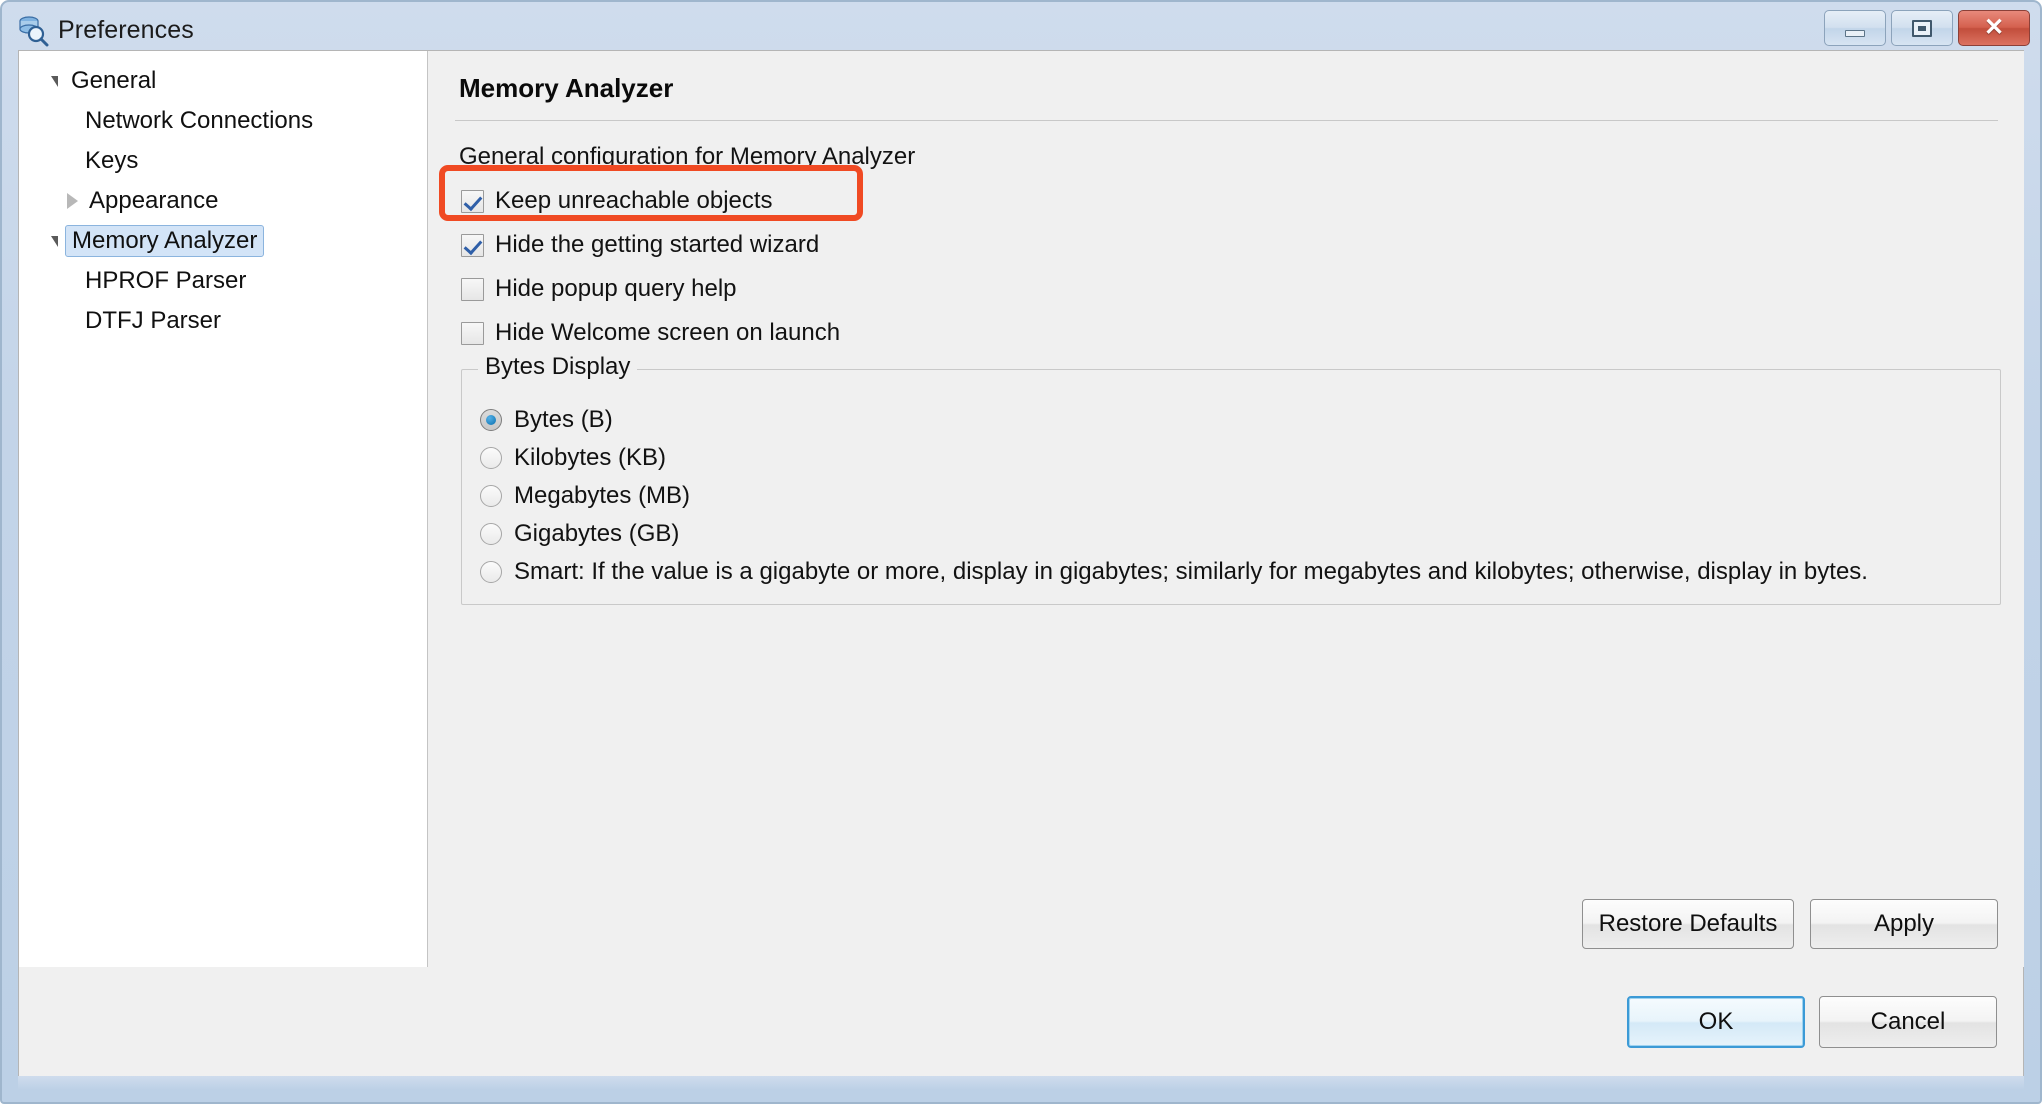 Image resolution: width=2042 pixels, height=1104 pixels. I want to click on window-controls: ✕, so click(1927, 28).